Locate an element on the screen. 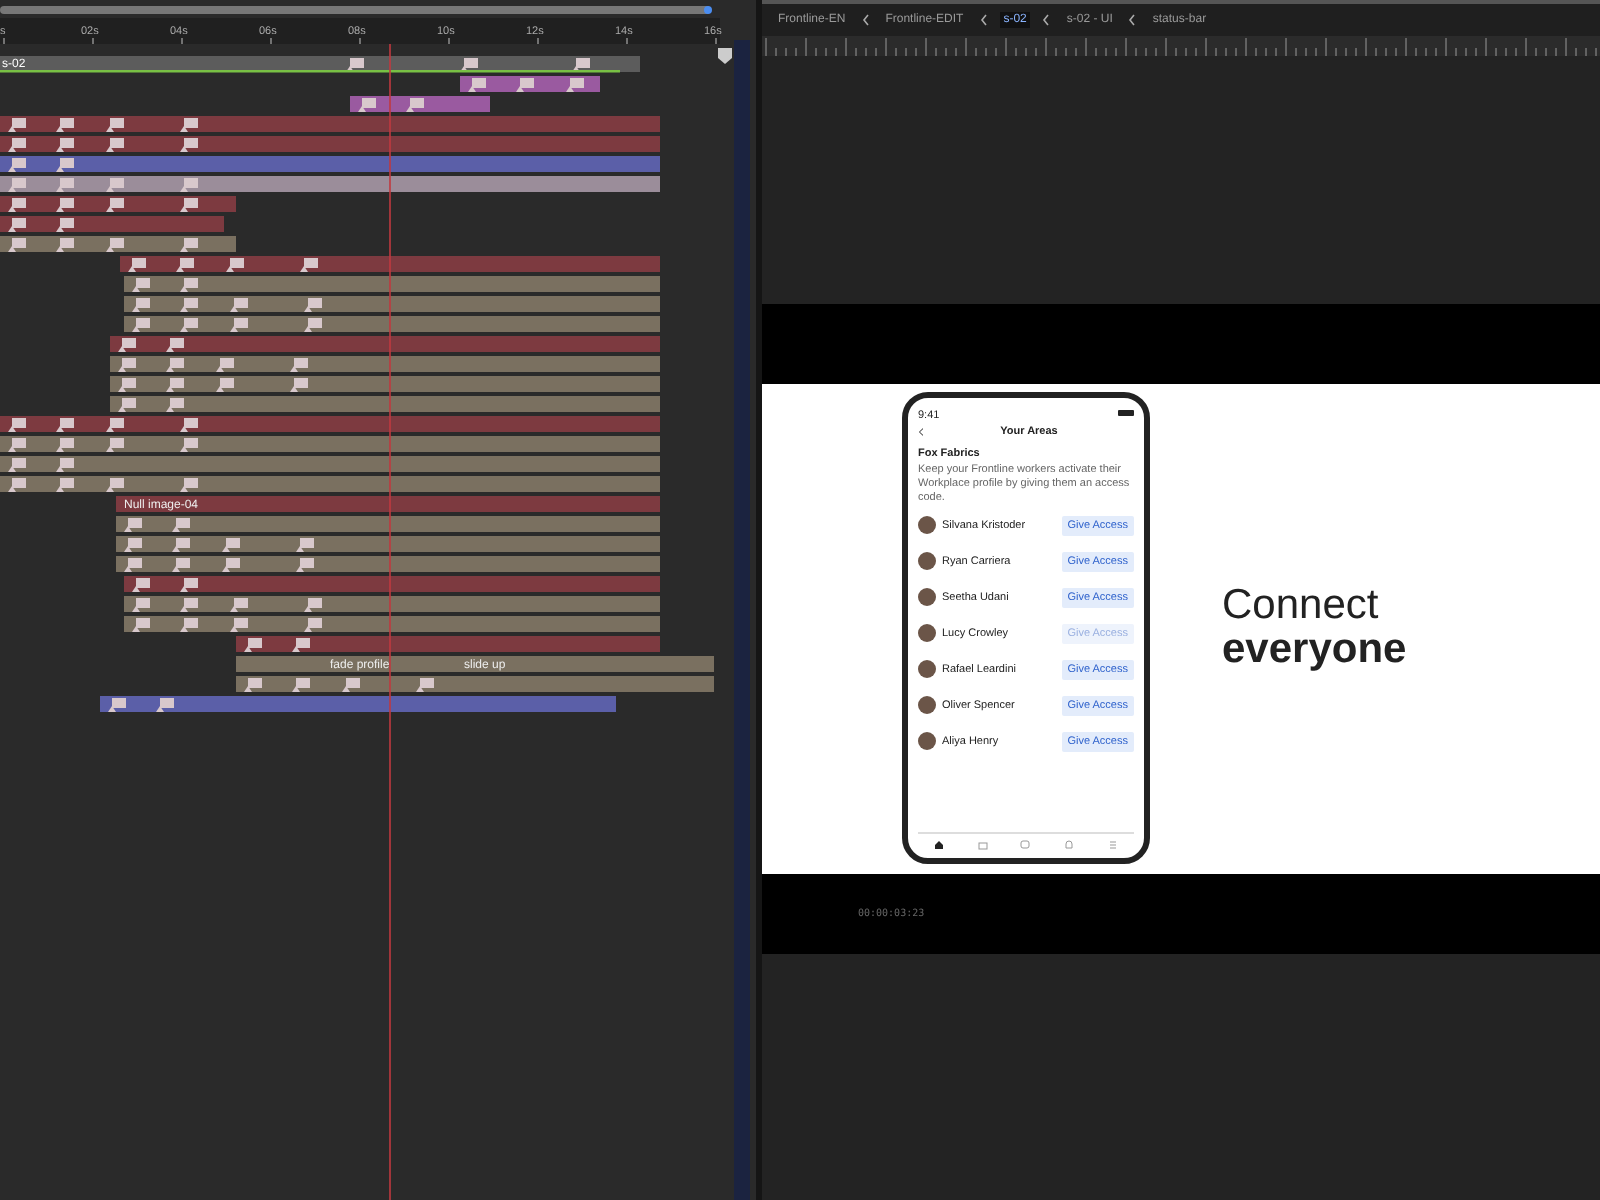 Image resolution: width=1600 pixels, height=1200 pixels. home-icon is located at coordinates (939, 845).